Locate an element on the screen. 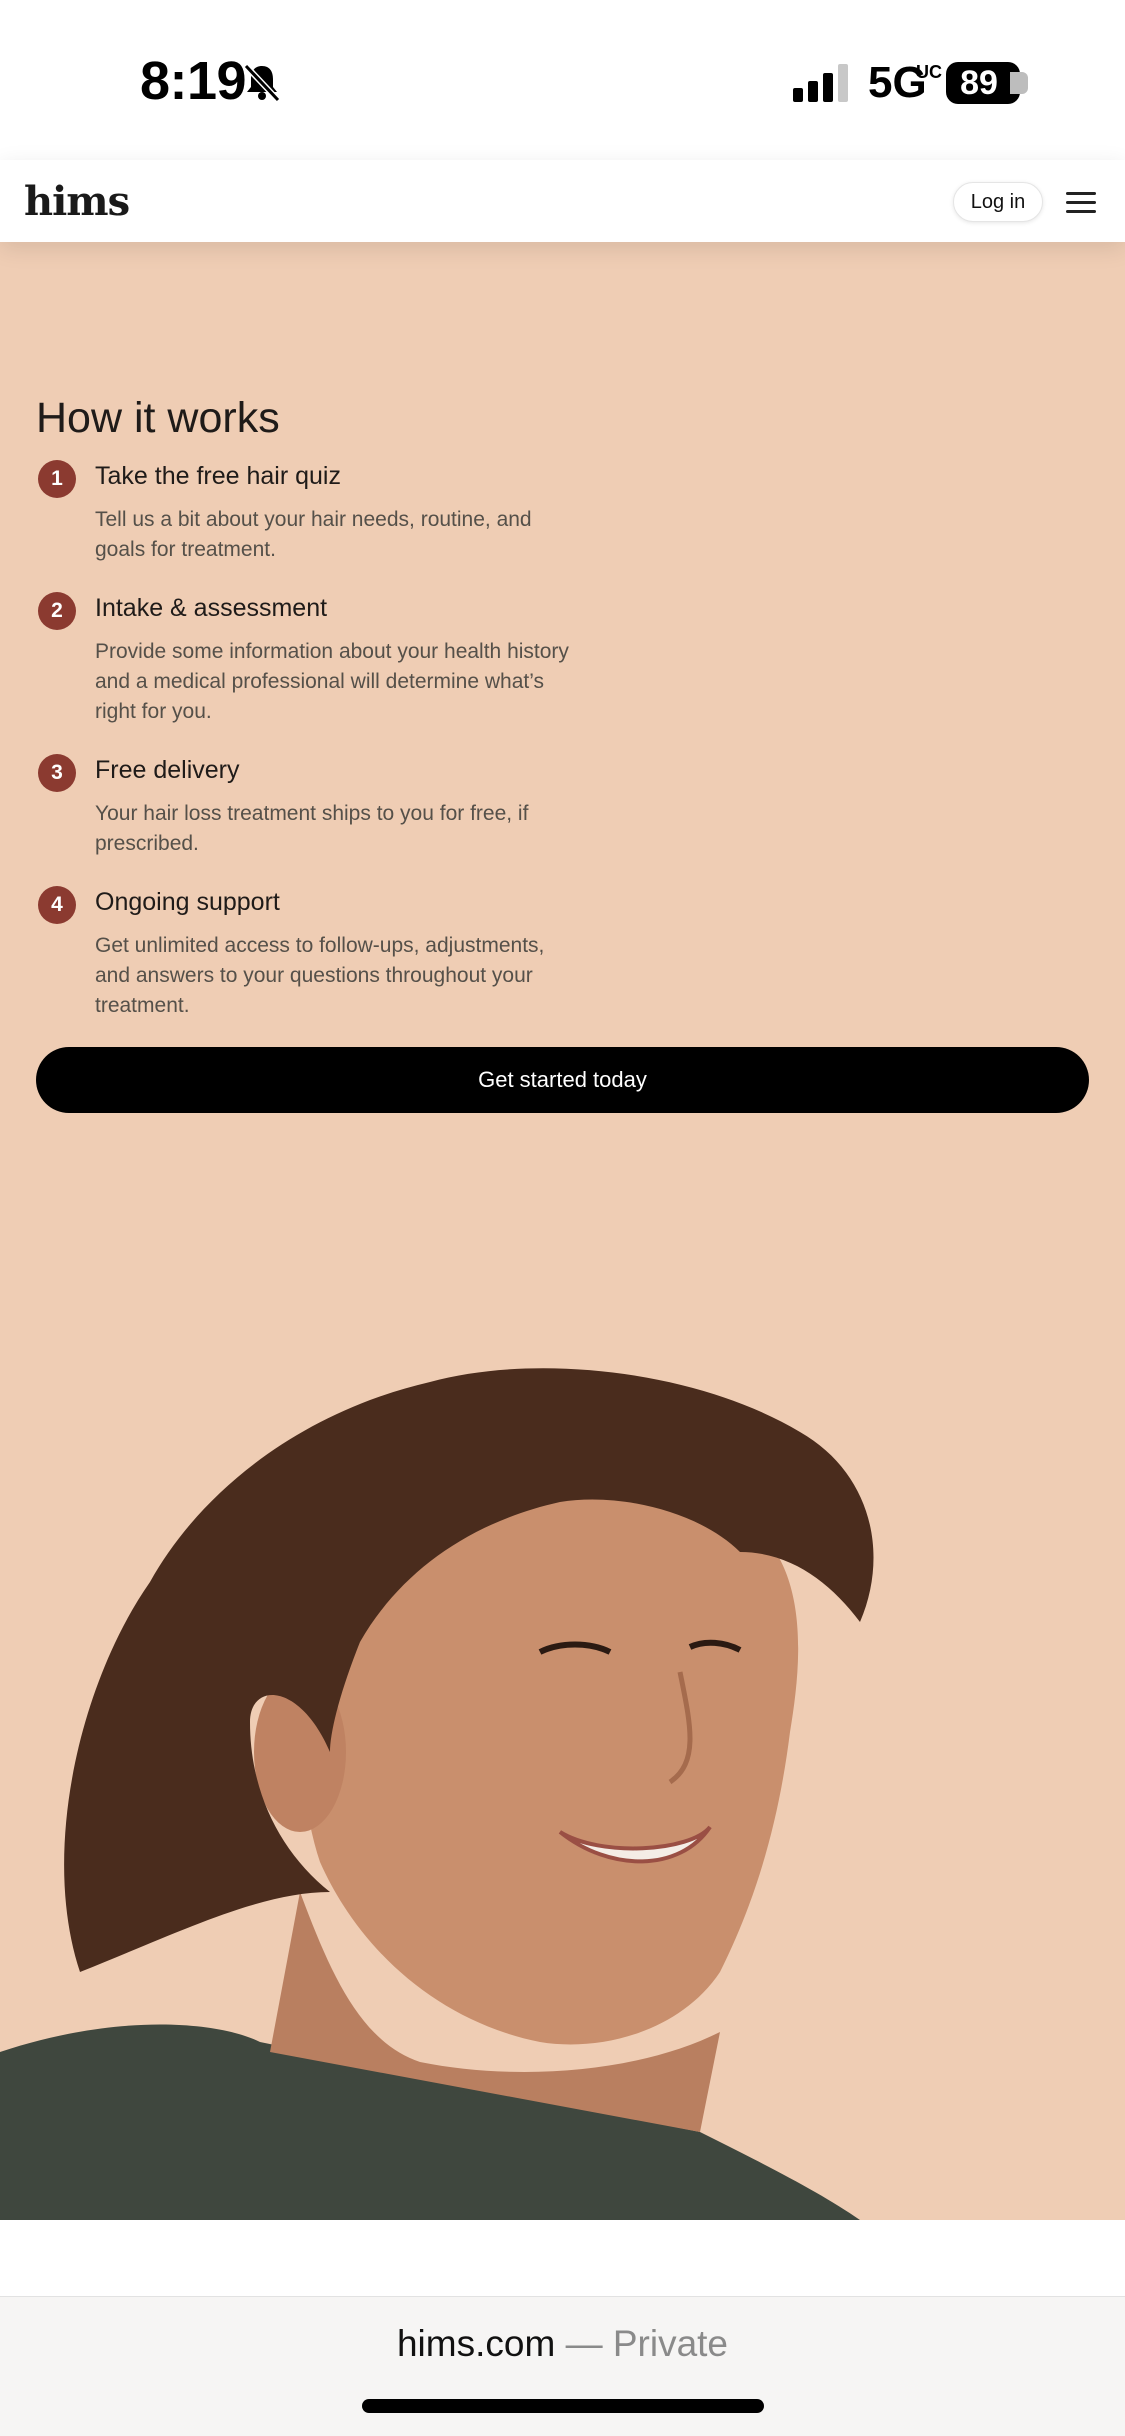  step-number-badge: 2 is located at coordinates (57, 611).